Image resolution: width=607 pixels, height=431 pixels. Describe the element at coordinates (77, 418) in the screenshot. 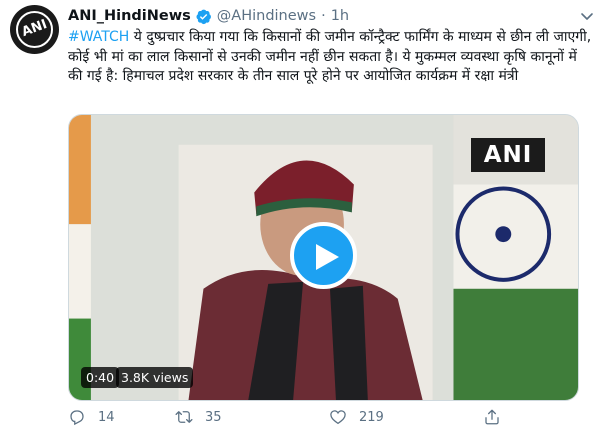

I see `reply-icon` at that location.